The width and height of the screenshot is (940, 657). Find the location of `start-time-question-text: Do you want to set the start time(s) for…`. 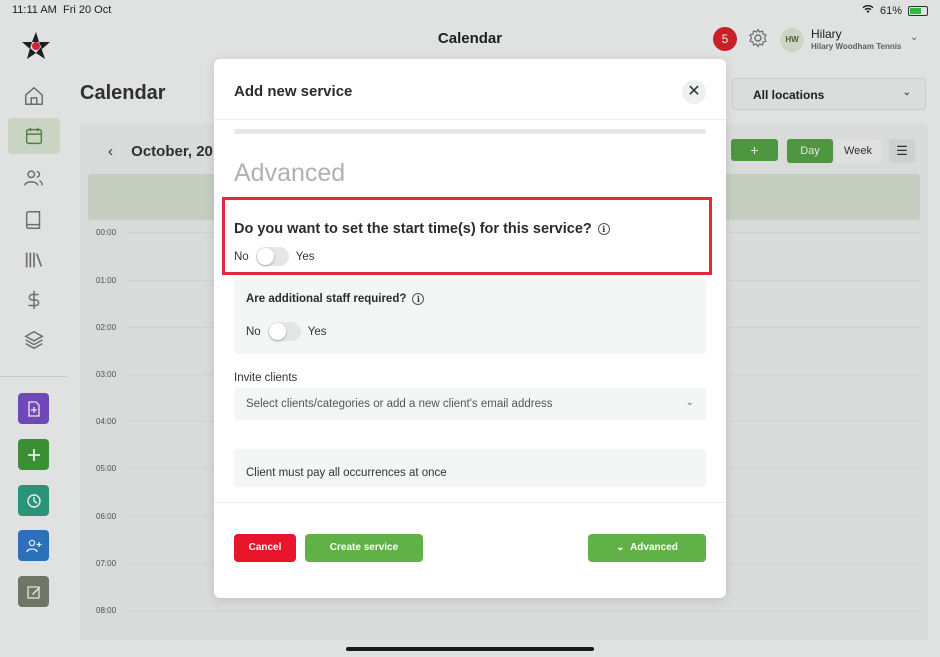

start-time-question-text: Do you want to set the start time(s) for… is located at coordinates (413, 229).